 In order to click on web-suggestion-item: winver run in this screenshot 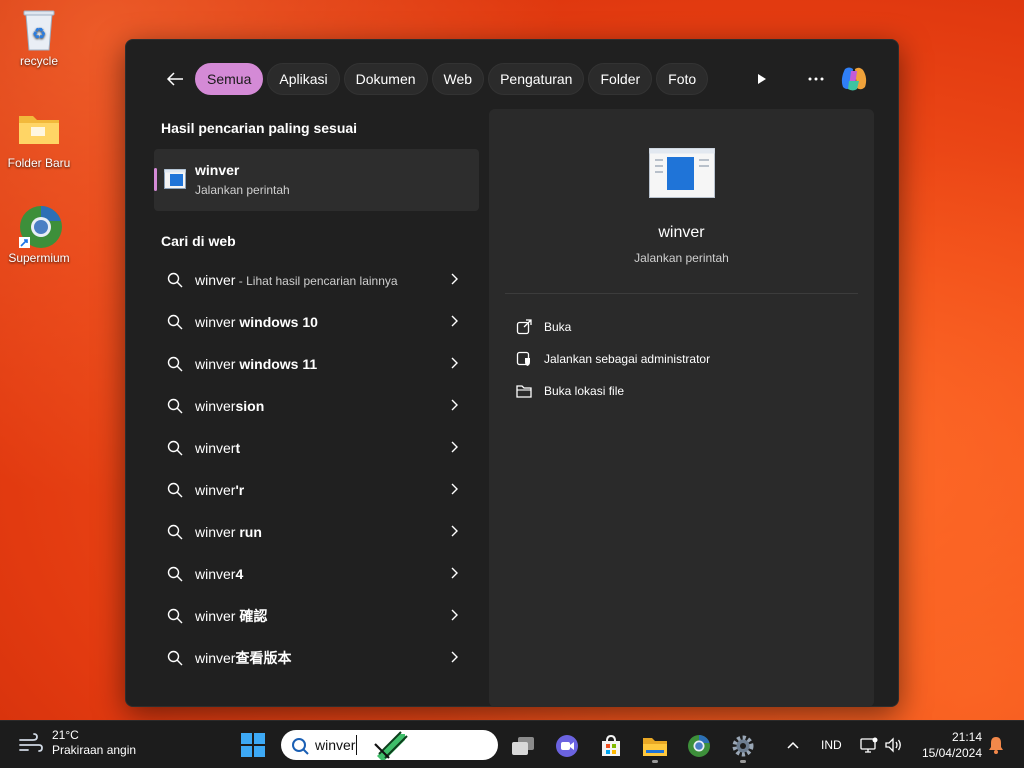, I will do `click(317, 532)`.